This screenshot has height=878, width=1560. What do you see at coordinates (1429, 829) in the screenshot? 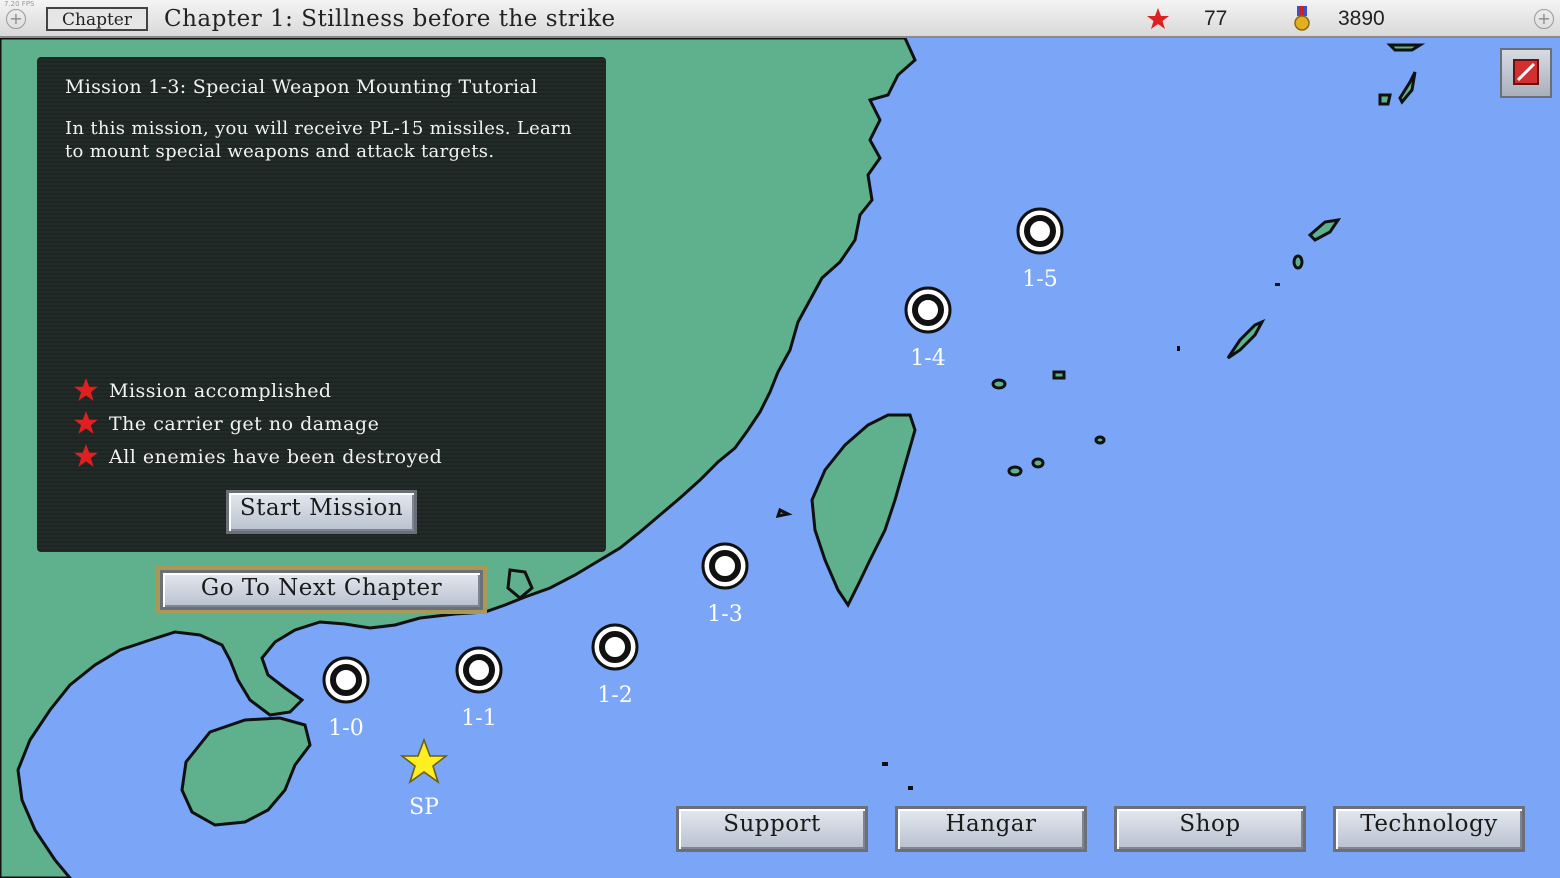
I see `technology-button: Technology` at bounding box center [1429, 829].